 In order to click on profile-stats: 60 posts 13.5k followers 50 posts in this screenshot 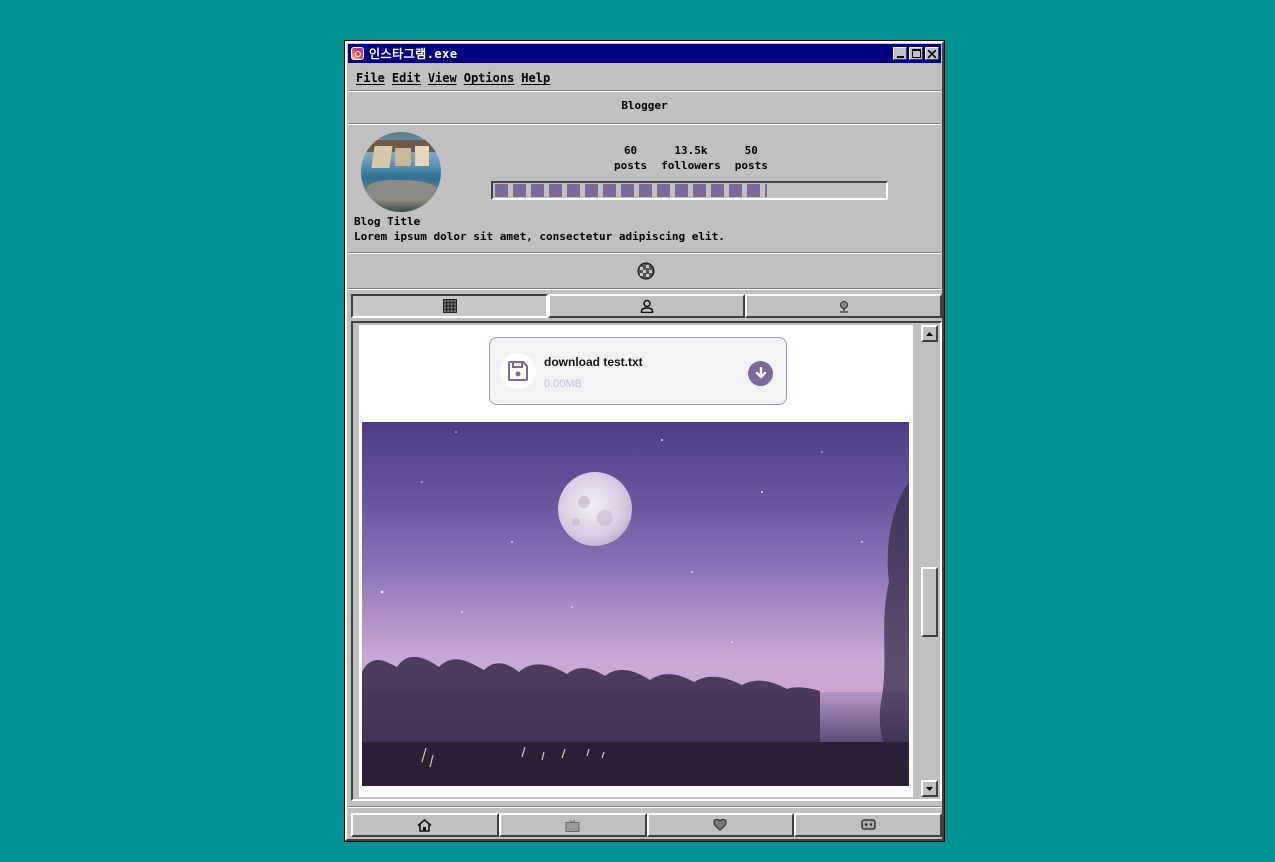, I will do `click(691, 158)`.